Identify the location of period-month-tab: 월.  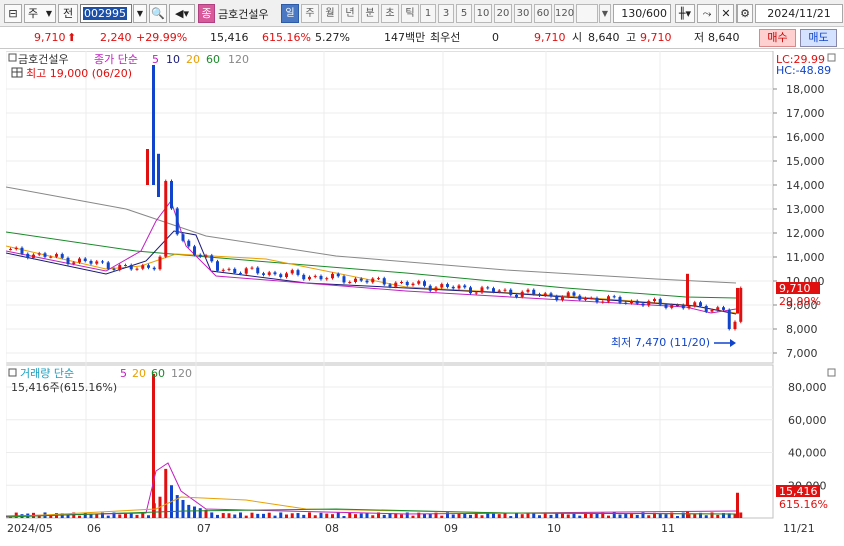
(330, 13).